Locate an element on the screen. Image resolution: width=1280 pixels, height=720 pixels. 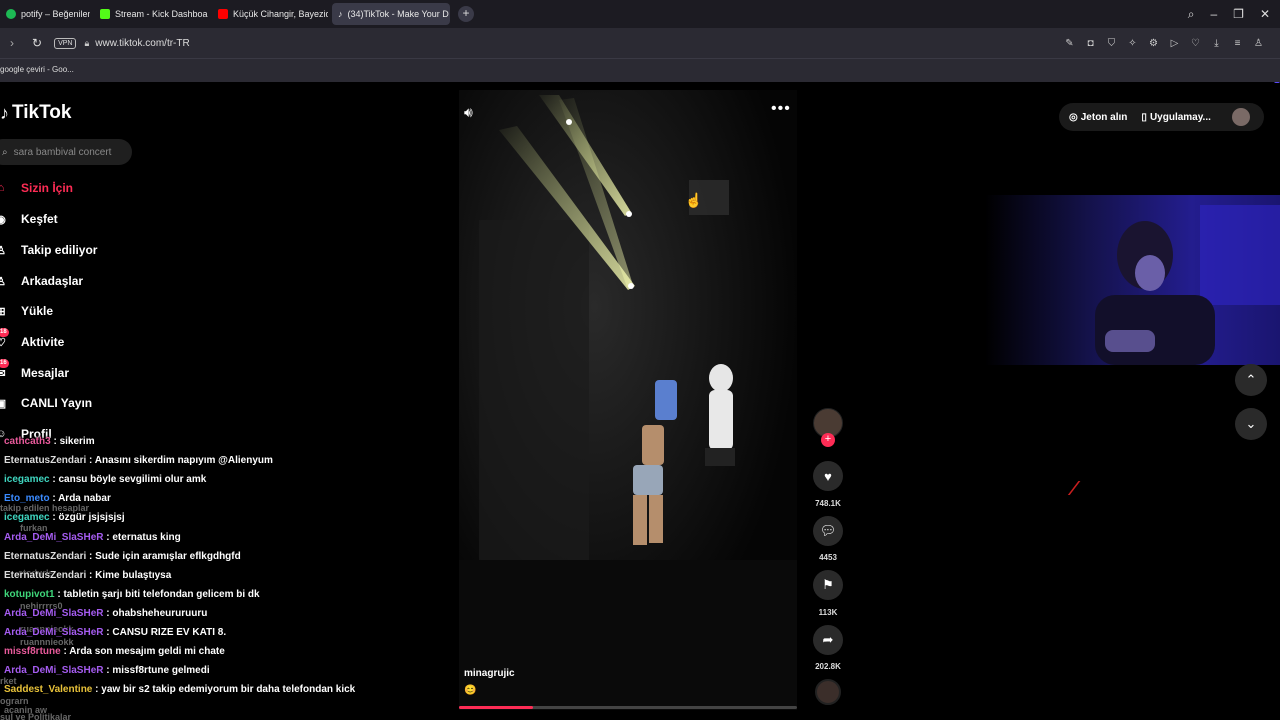
volume-icon: 🔊︎ is located at coordinates (468, 112).